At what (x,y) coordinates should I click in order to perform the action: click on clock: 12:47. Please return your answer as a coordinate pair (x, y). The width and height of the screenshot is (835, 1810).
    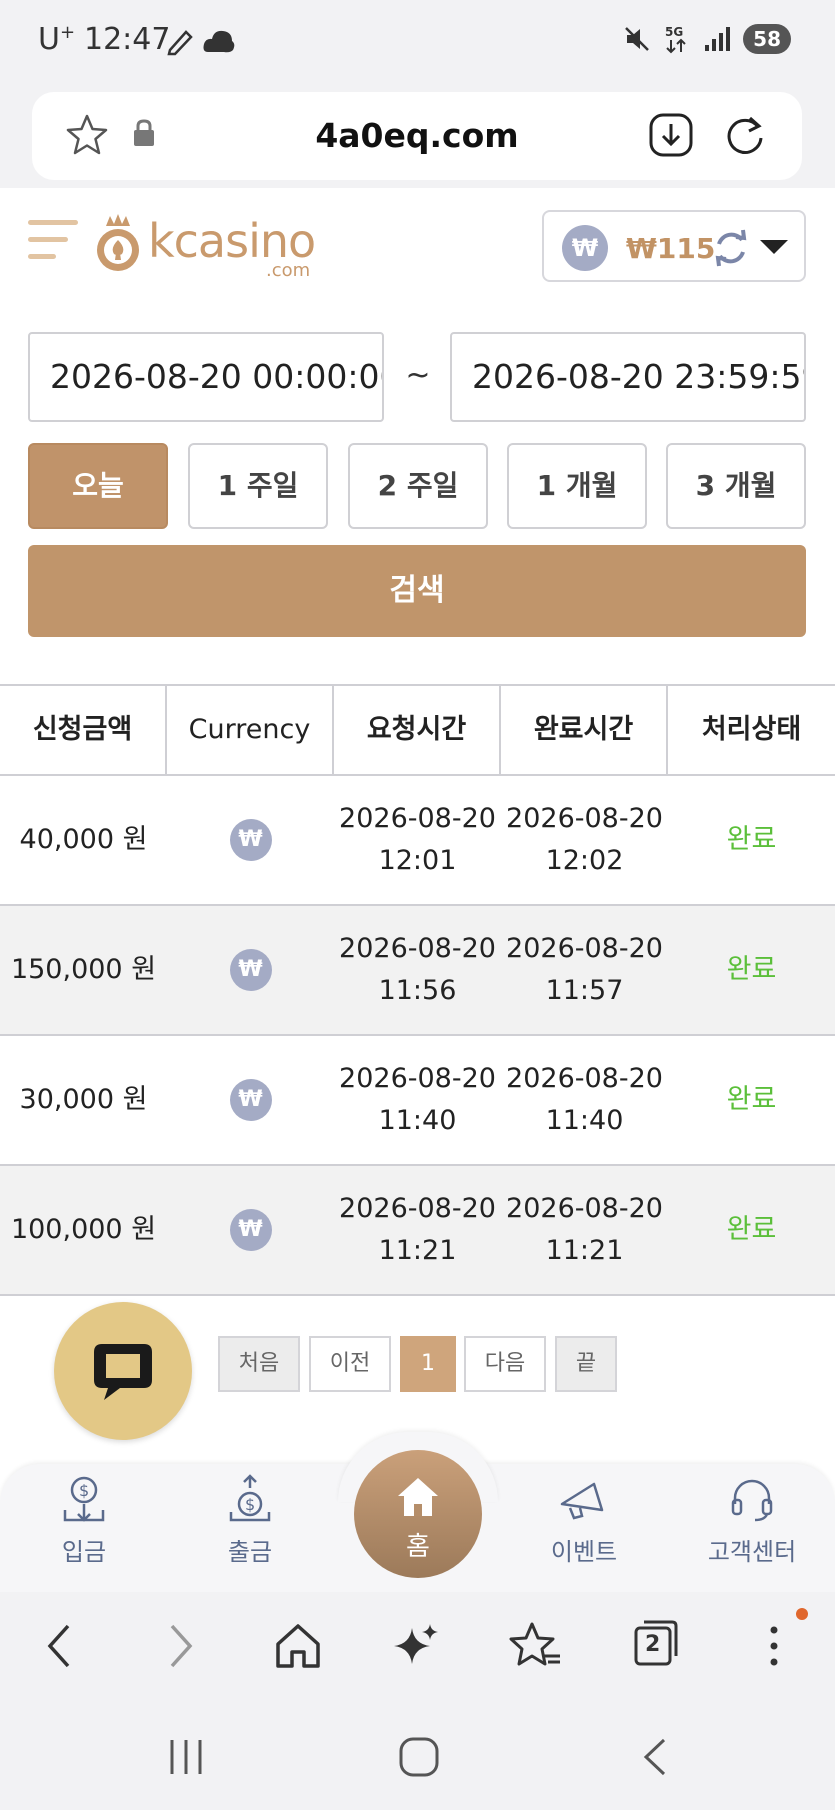
    Looking at the image, I should click on (127, 39).